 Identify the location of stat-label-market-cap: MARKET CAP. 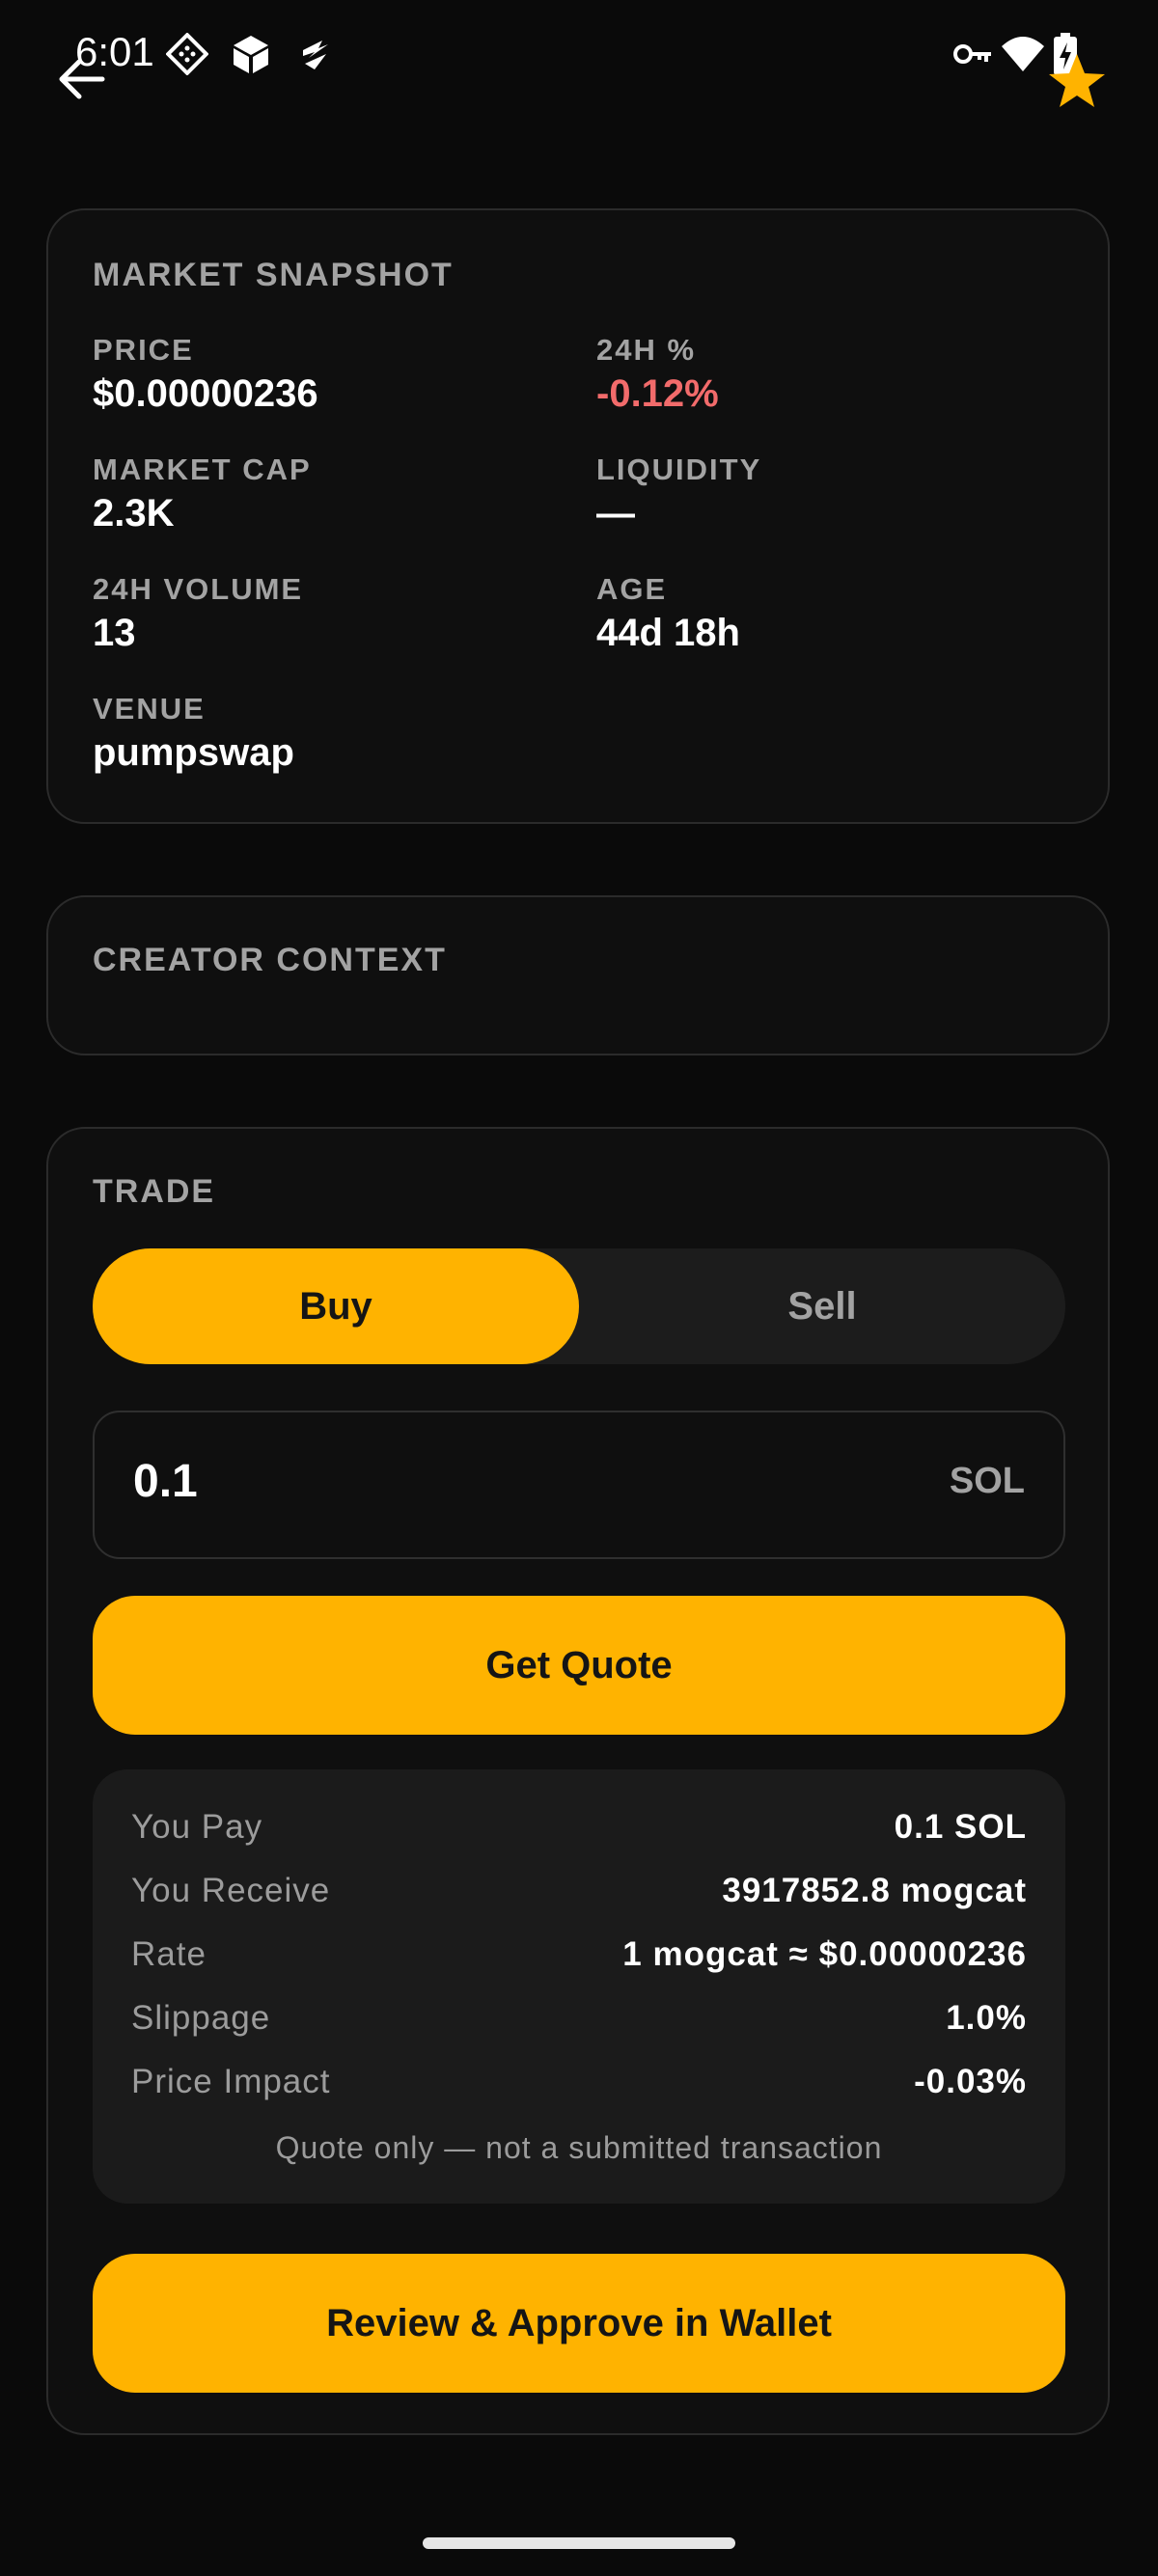
(202, 469).